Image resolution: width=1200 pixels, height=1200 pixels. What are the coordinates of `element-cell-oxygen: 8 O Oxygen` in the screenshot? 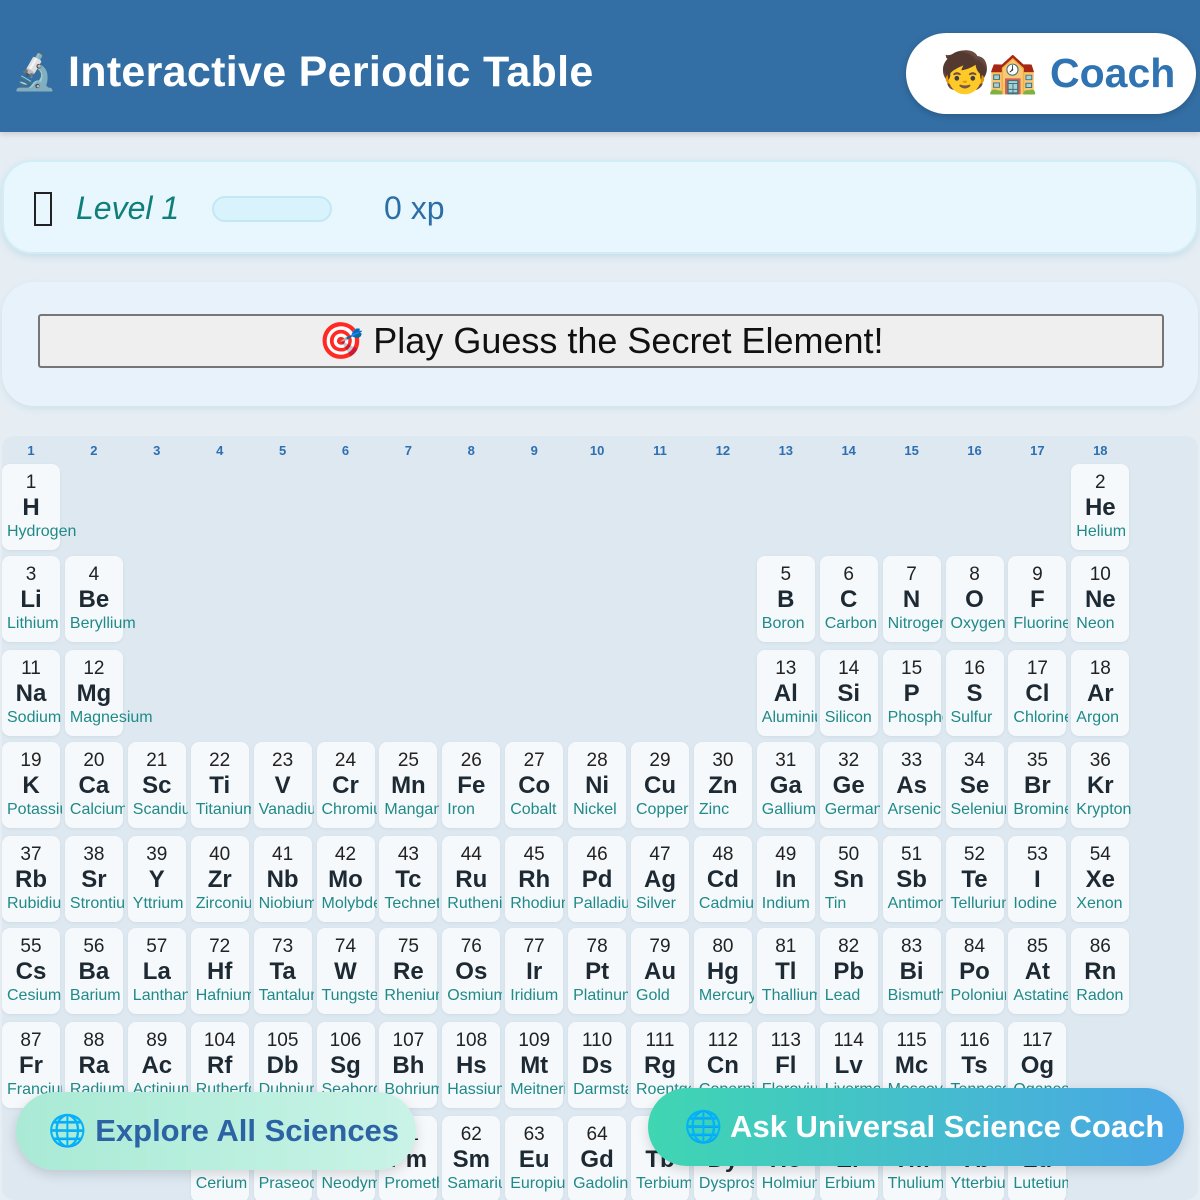 It's located at (975, 599).